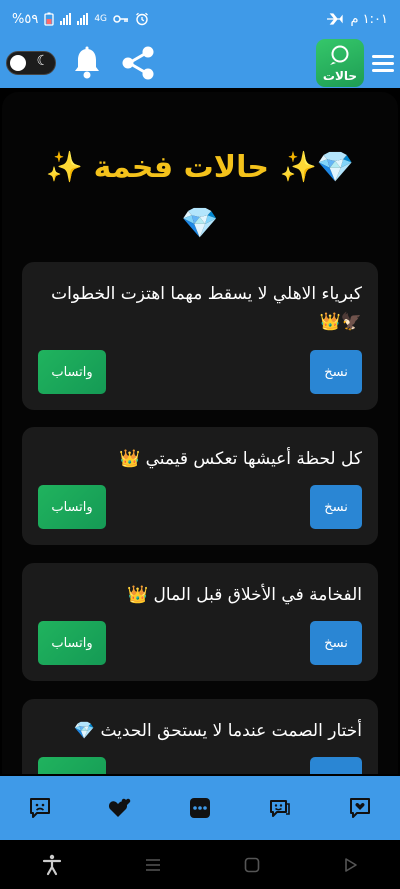  What do you see at coordinates (200, 486) in the screenshot?
I see `status-card: كل لحظة أعيشها تعكس قيمتي 👑 نسخ واتساب` at bounding box center [200, 486].